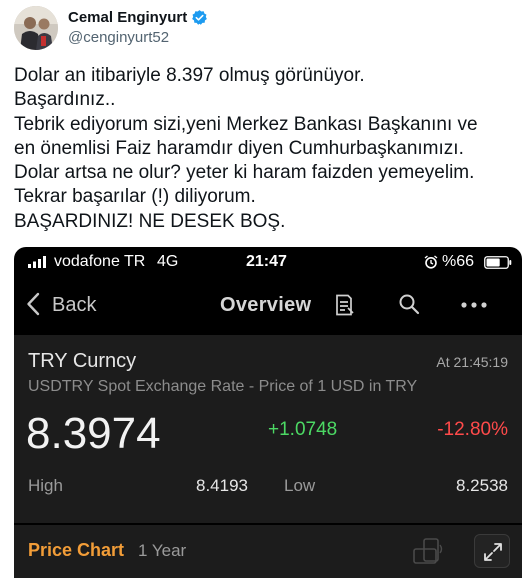 This screenshot has height=578, width=532. What do you see at coordinates (168, 261) in the screenshot?
I see `network-type: 4G` at bounding box center [168, 261].